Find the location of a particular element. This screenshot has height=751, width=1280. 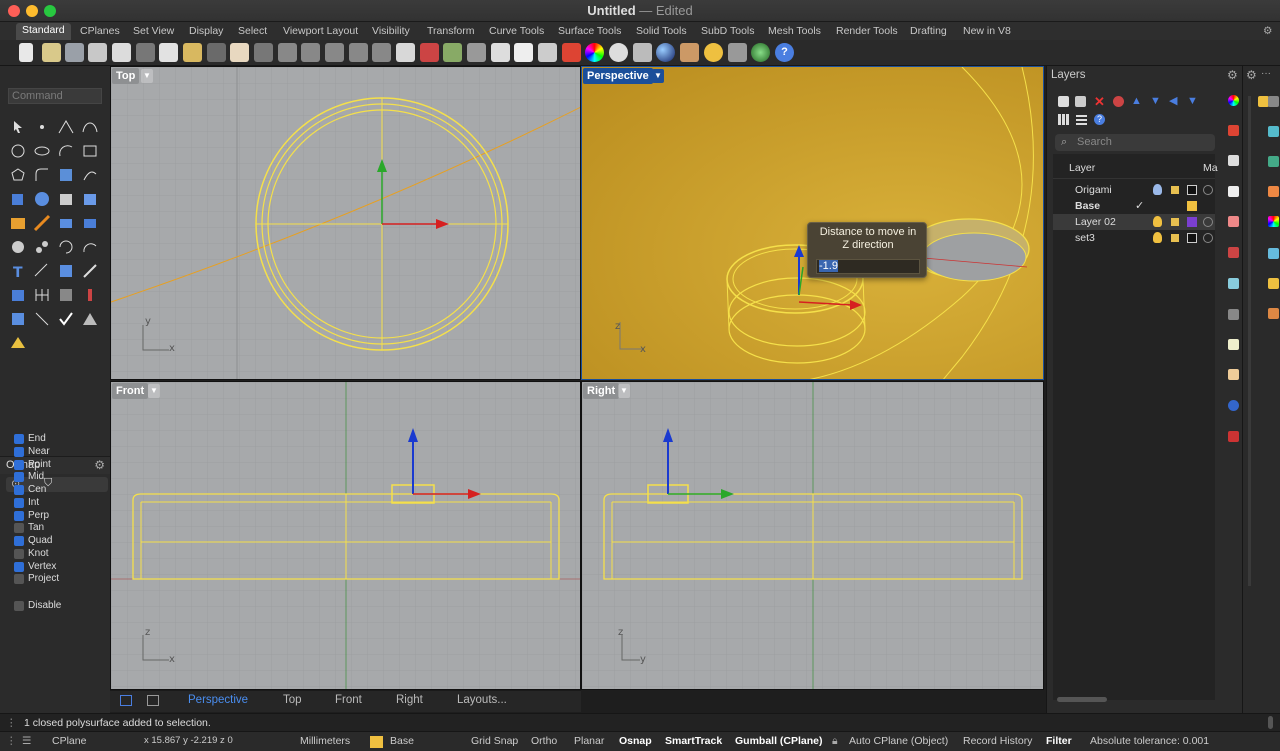

tab-new-in-v8: New in V8 is located at coordinates (987, 31).